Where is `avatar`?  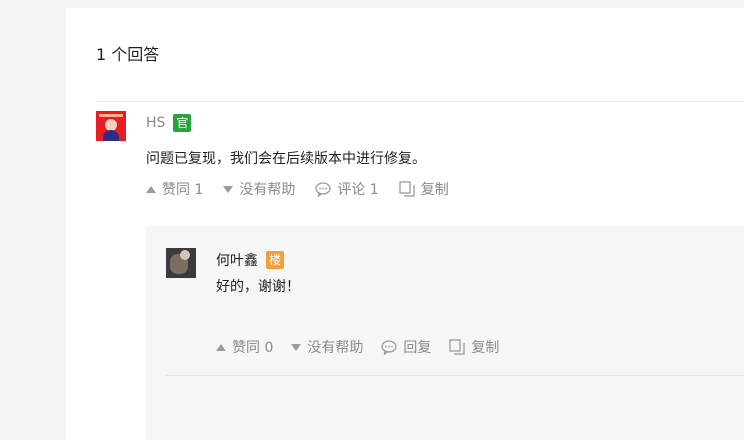 avatar is located at coordinates (111, 126).